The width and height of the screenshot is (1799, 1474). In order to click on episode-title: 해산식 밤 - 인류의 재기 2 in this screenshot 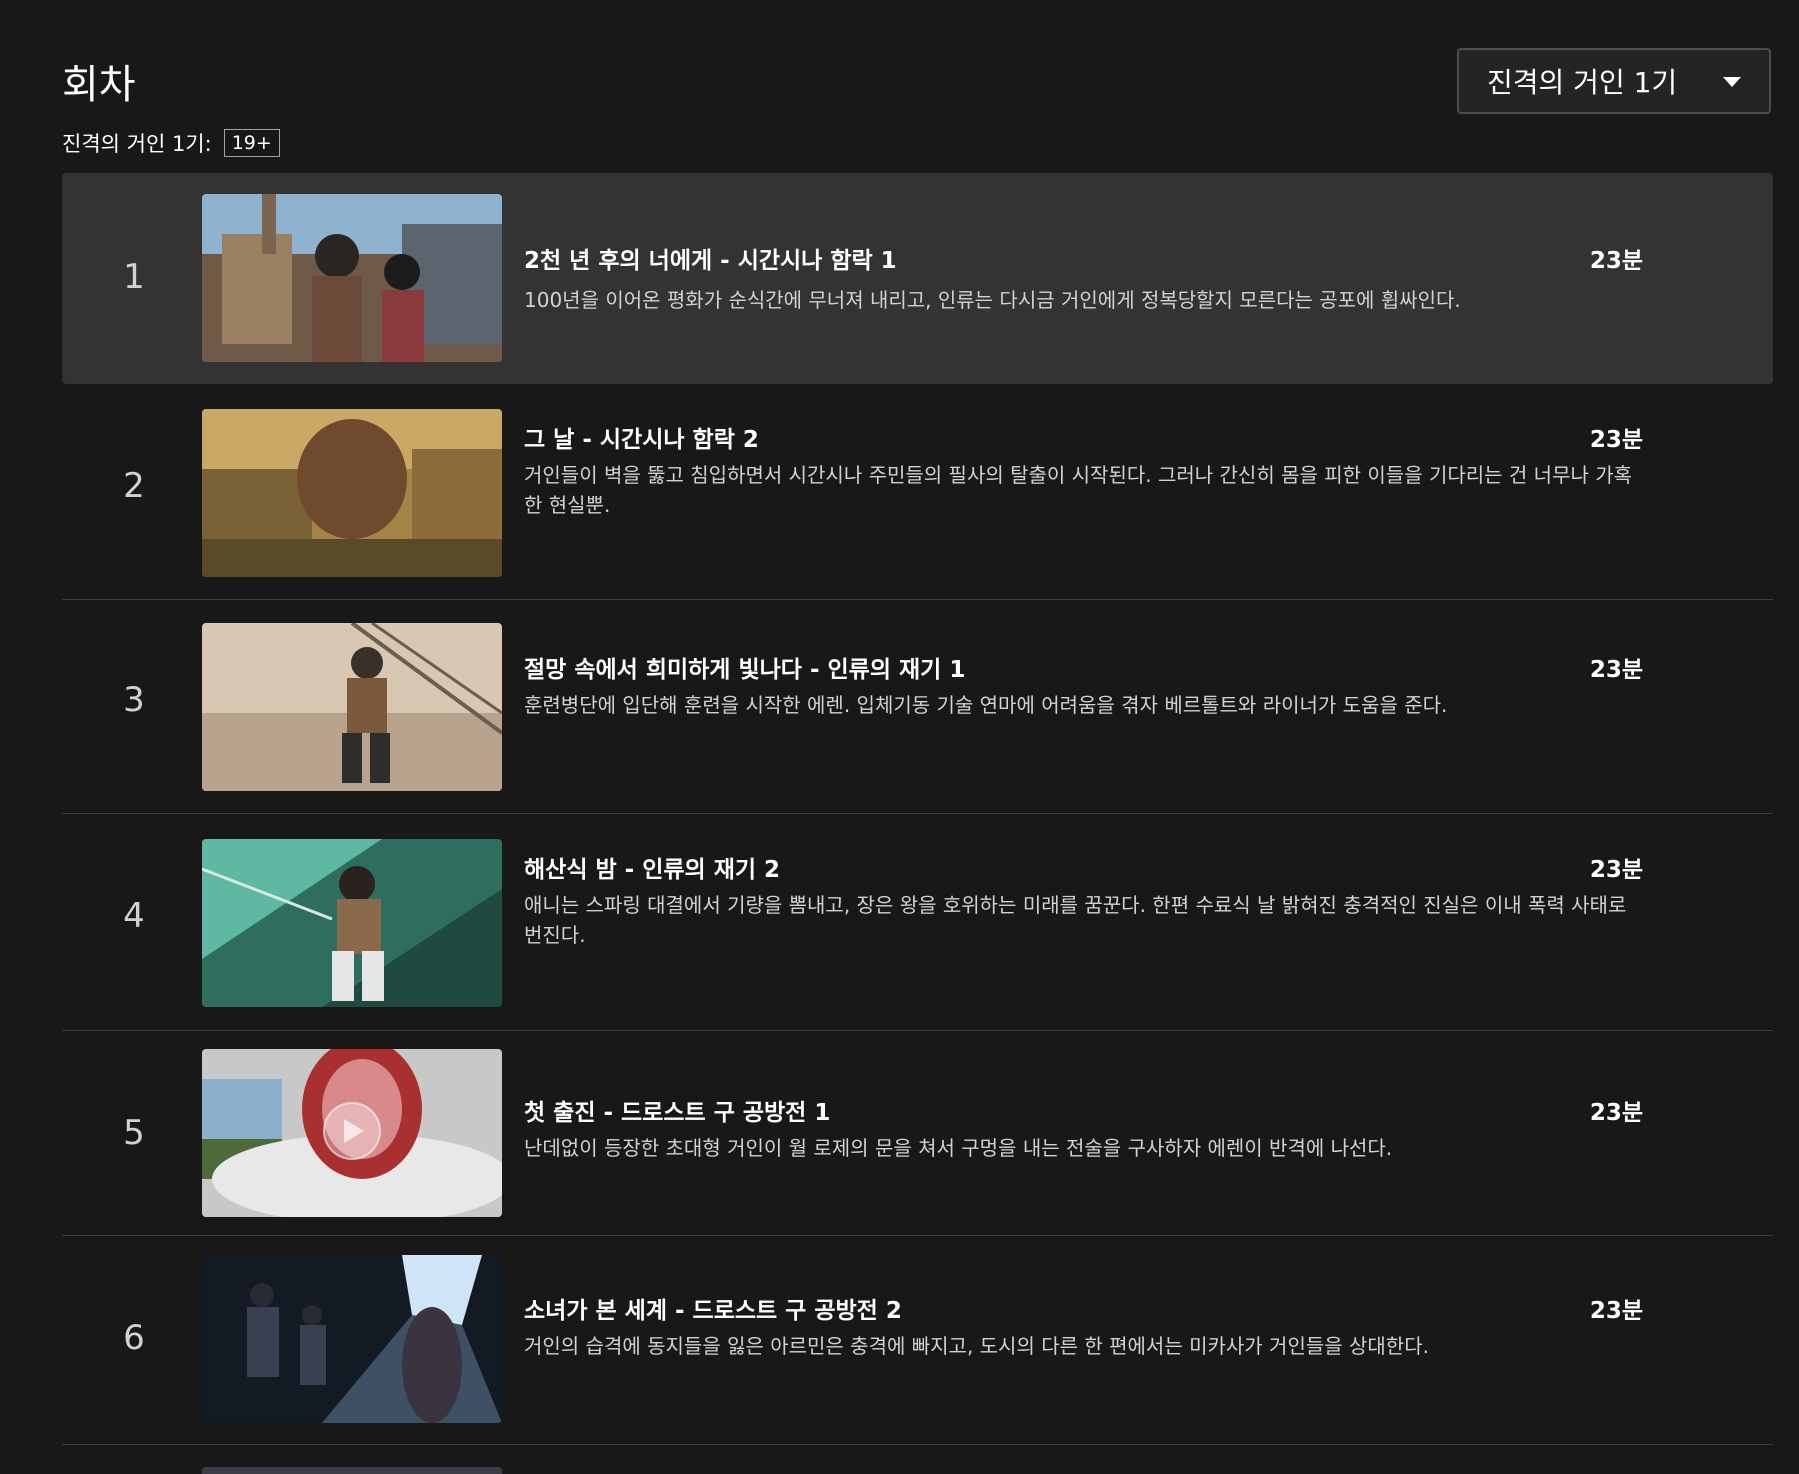, I will do `click(652, 870)`.